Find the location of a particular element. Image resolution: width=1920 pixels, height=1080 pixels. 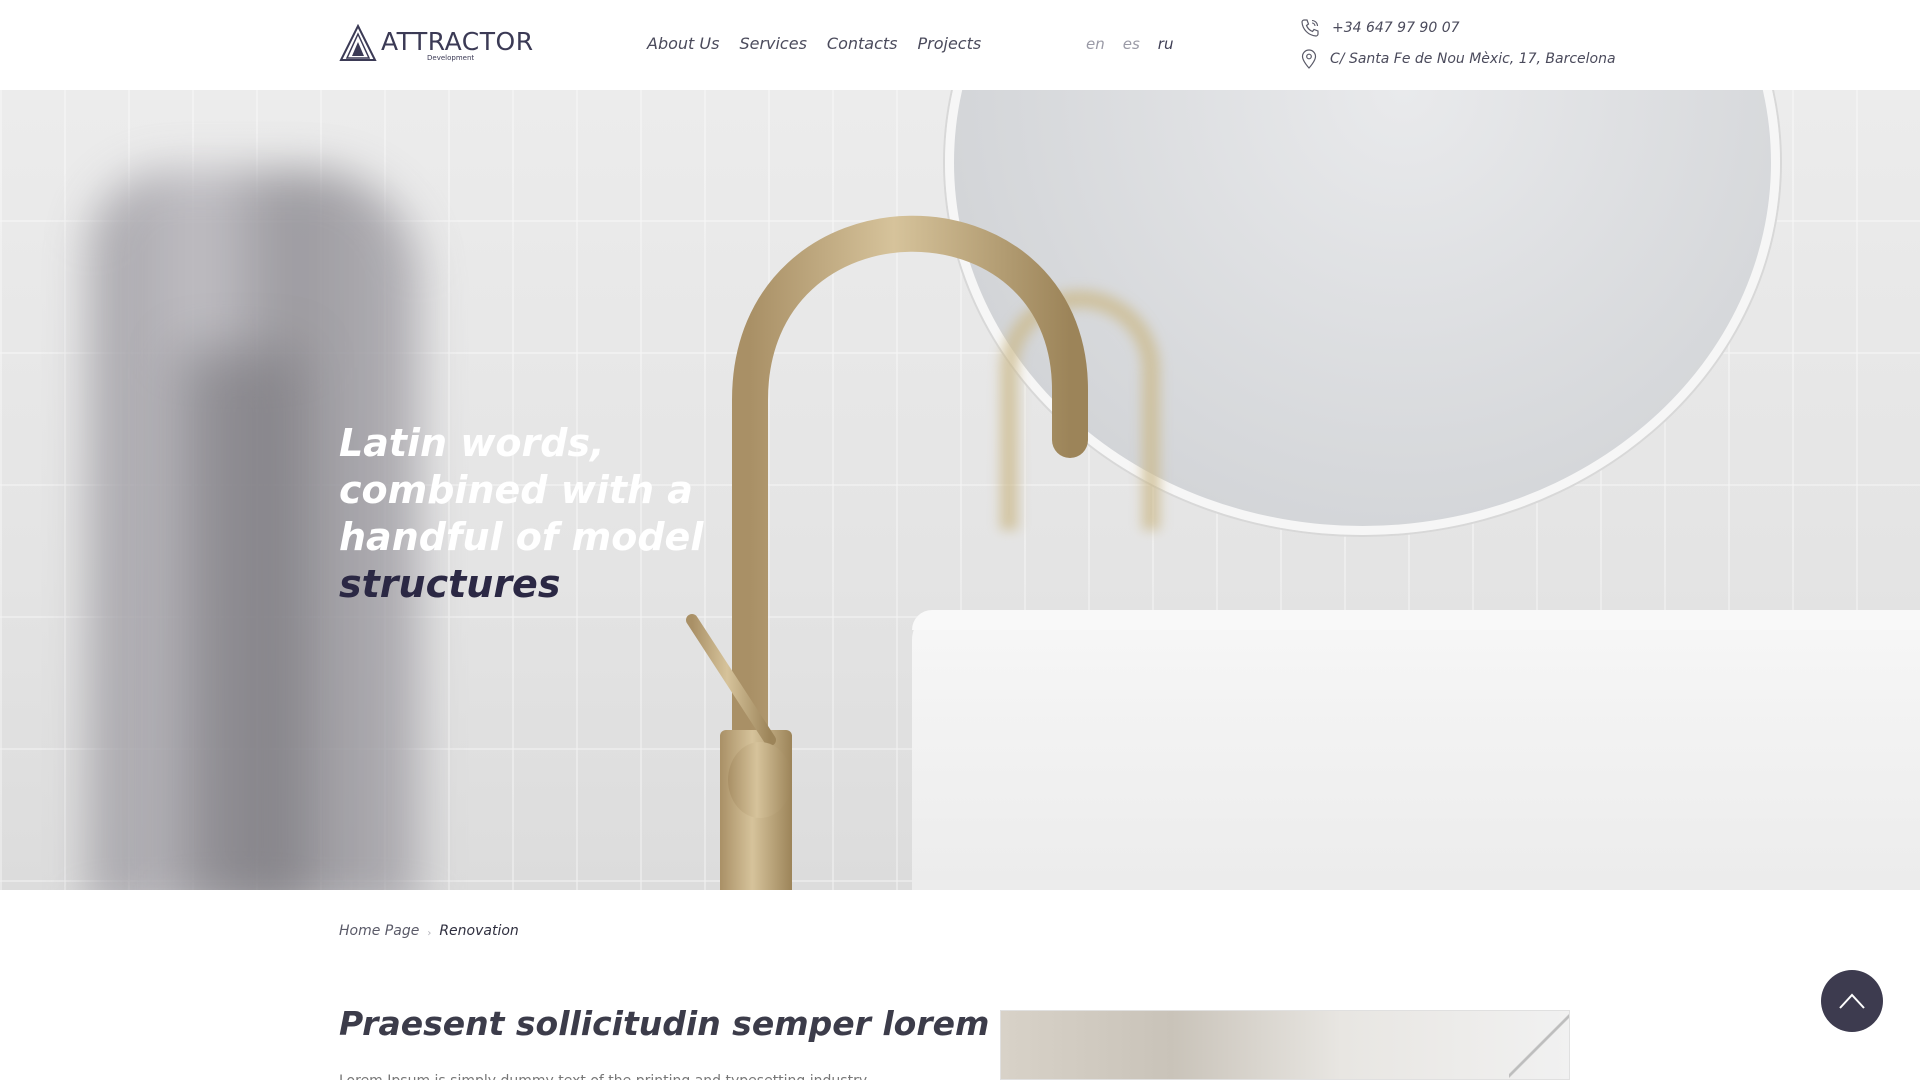

hero-towel-shadow is located at coordinates (240, 620).